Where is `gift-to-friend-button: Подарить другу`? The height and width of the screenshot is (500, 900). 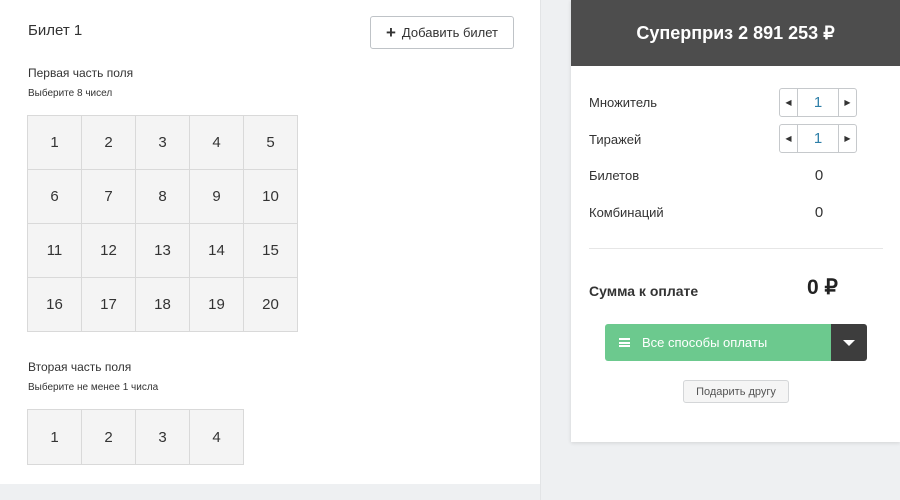
gift-to-friend-button: Подарить другу is located at coordinates (736, 391).